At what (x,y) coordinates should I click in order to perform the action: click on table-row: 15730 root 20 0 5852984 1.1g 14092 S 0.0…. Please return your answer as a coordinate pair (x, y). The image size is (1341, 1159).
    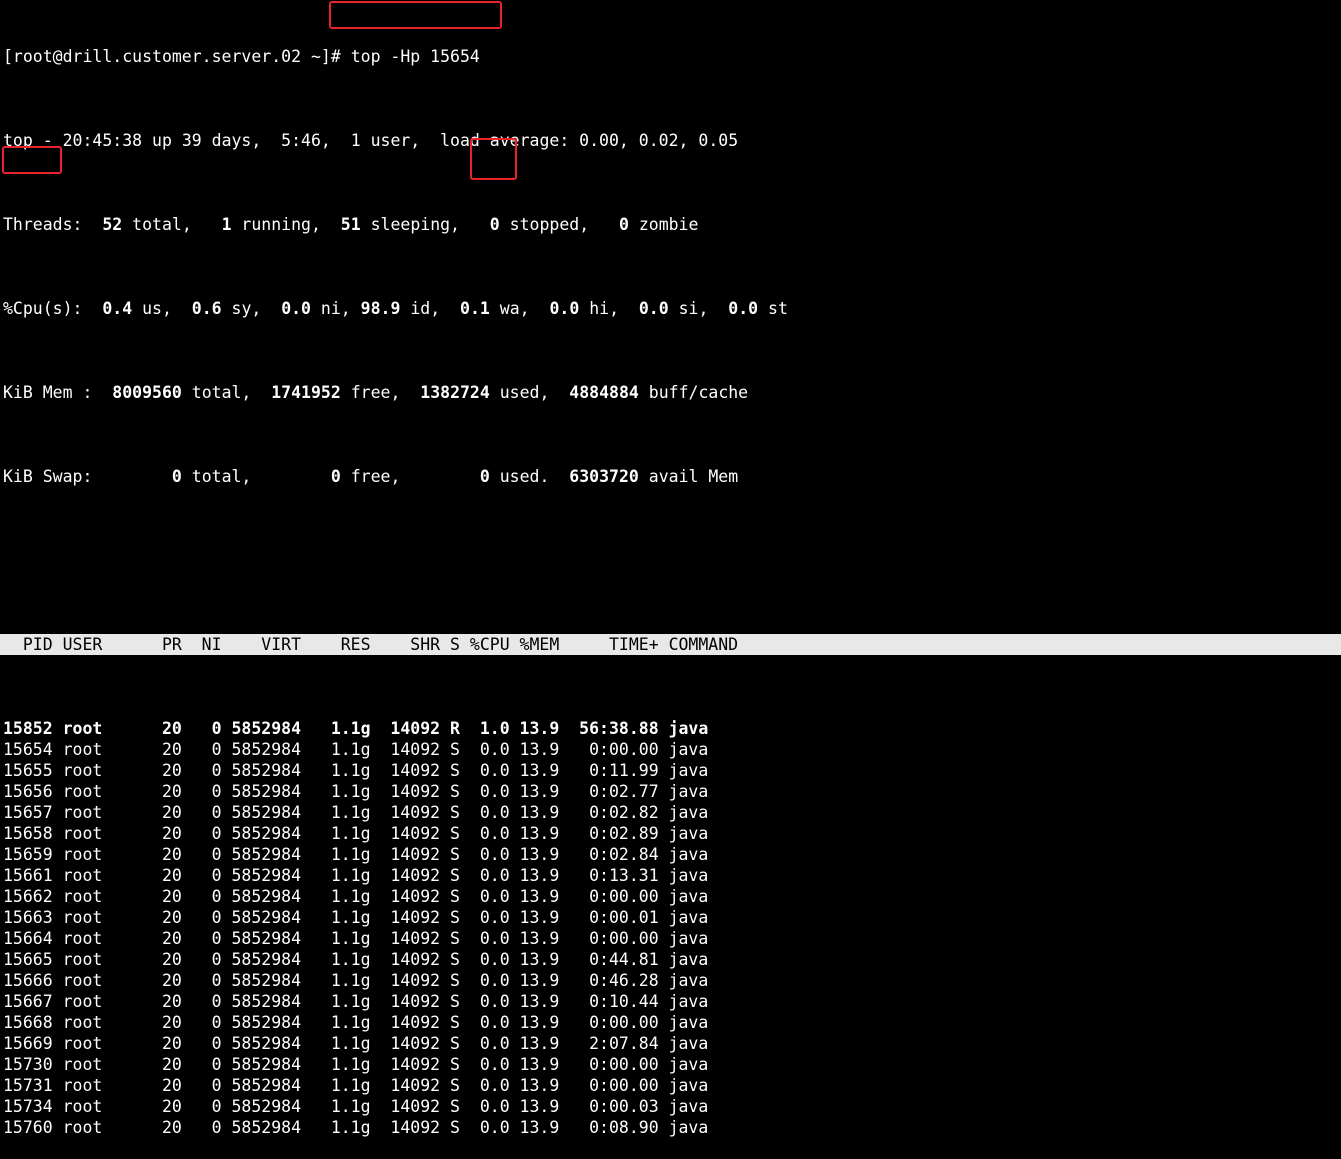
    Looking at the image, I should click on (395, 1064).